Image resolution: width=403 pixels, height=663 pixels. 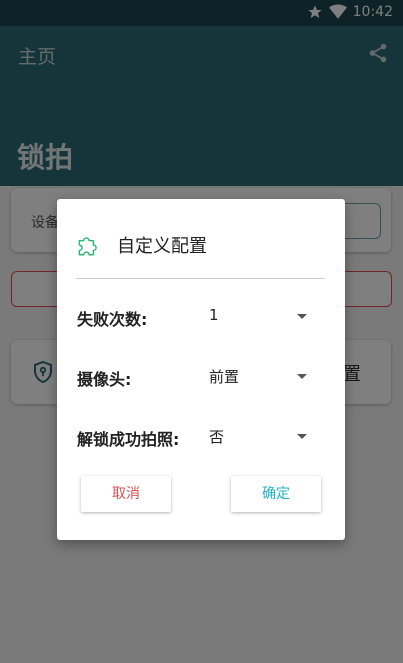 What do you see at coordinates (216, 436) in the screenshot?
I see `unlock-photo-select: 否` at bounding box center [216, 436].